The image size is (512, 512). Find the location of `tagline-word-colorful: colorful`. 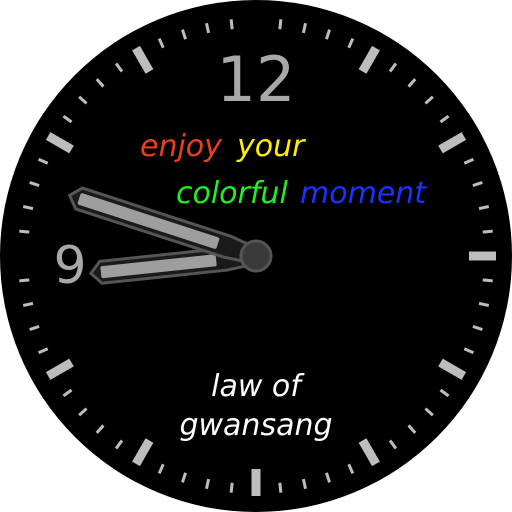

tagline-word-colorful: colorful is located at coordinates (232, 193).